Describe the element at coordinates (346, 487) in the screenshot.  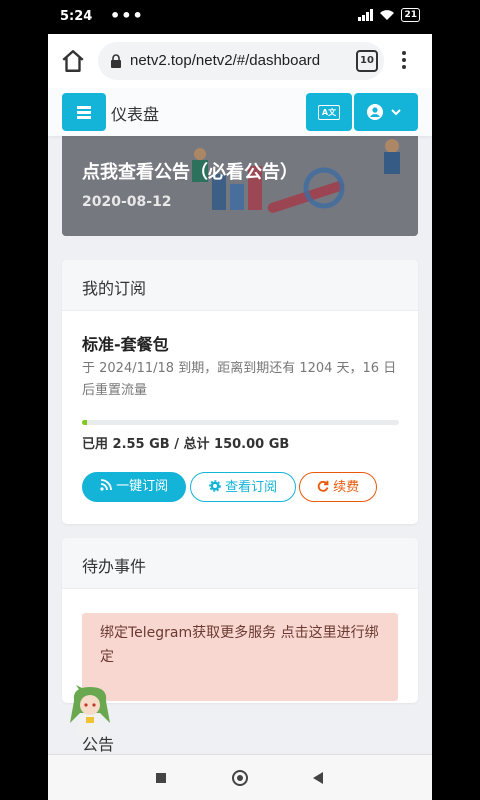
I see `renew-label: 续费` at that location.